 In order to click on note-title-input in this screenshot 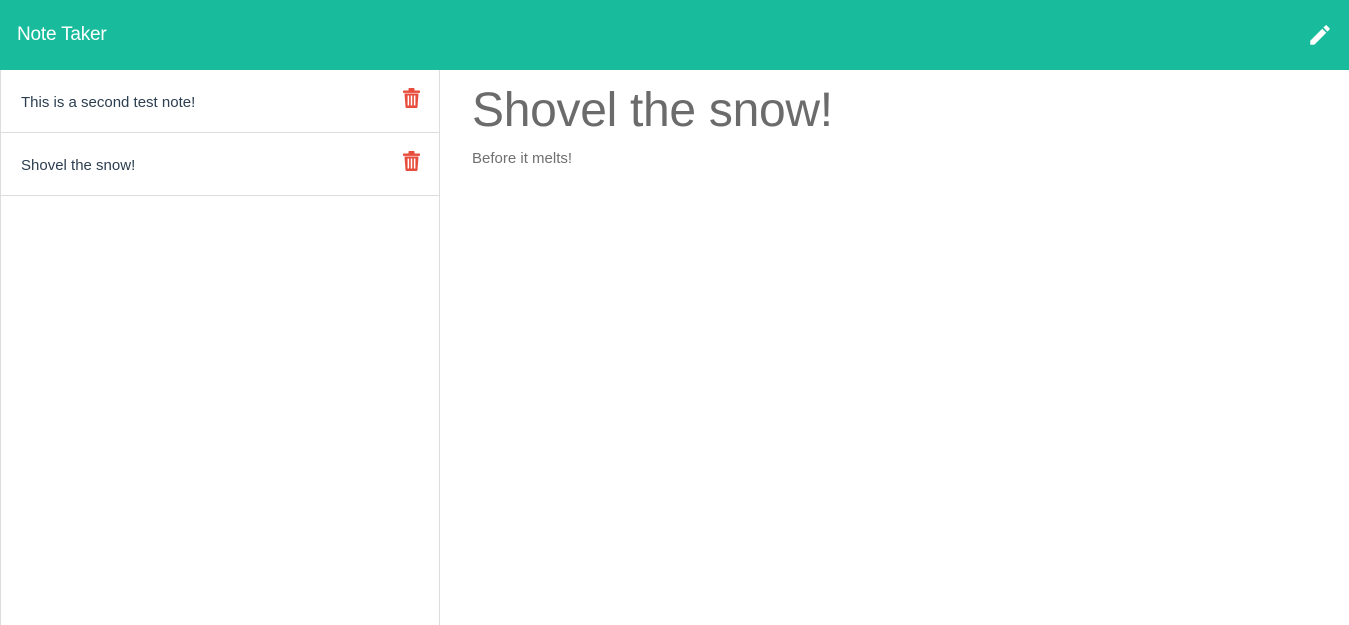, I will do `click(892, 110)`.